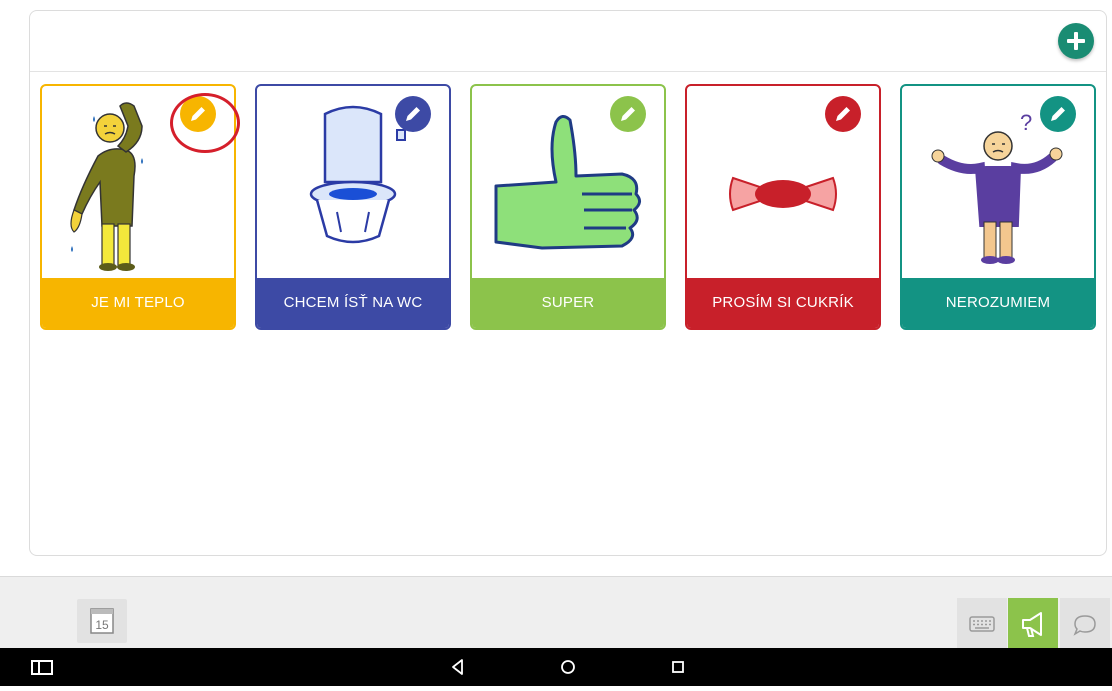  What do you see at coordinates (205, 123) in the screenshot?
I see `highlight-circle` at bounding box center [205, 123].